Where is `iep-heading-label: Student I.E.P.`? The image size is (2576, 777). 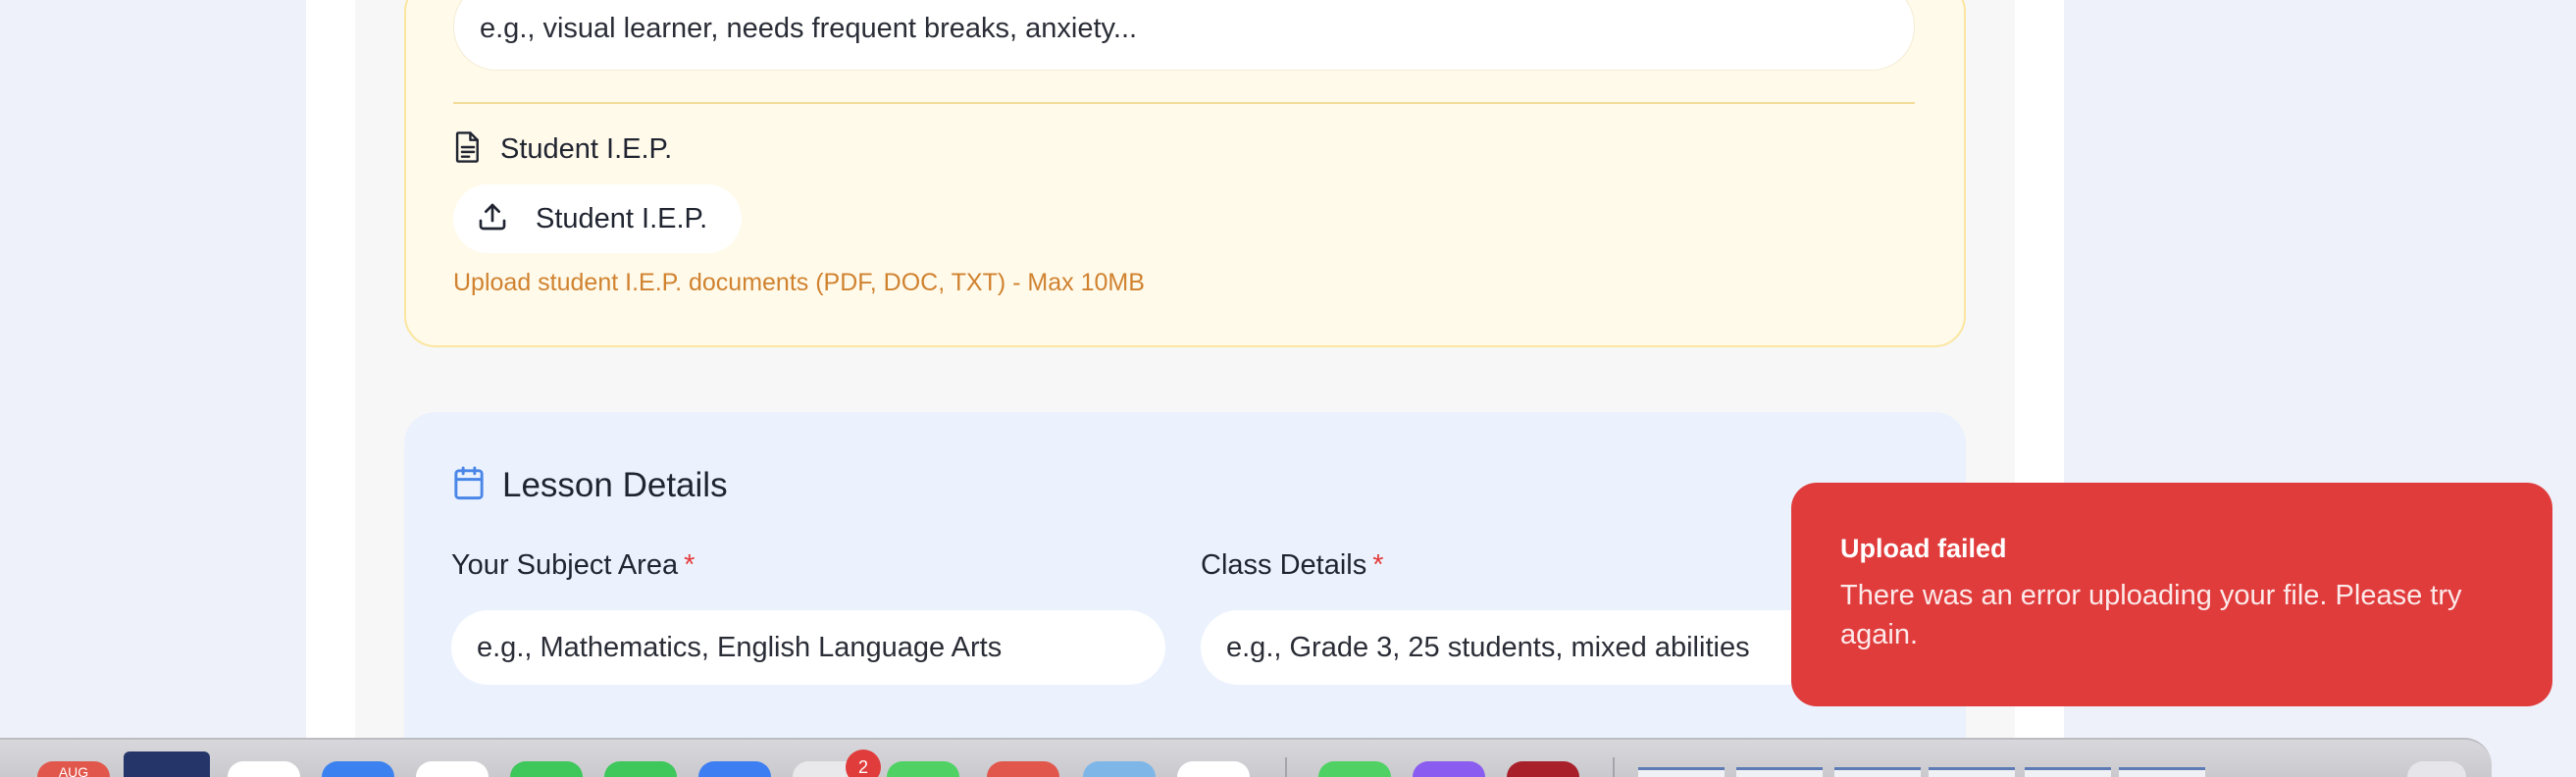
iep-heading-label: Student I.E.P. is located at coordinates (586, 148).